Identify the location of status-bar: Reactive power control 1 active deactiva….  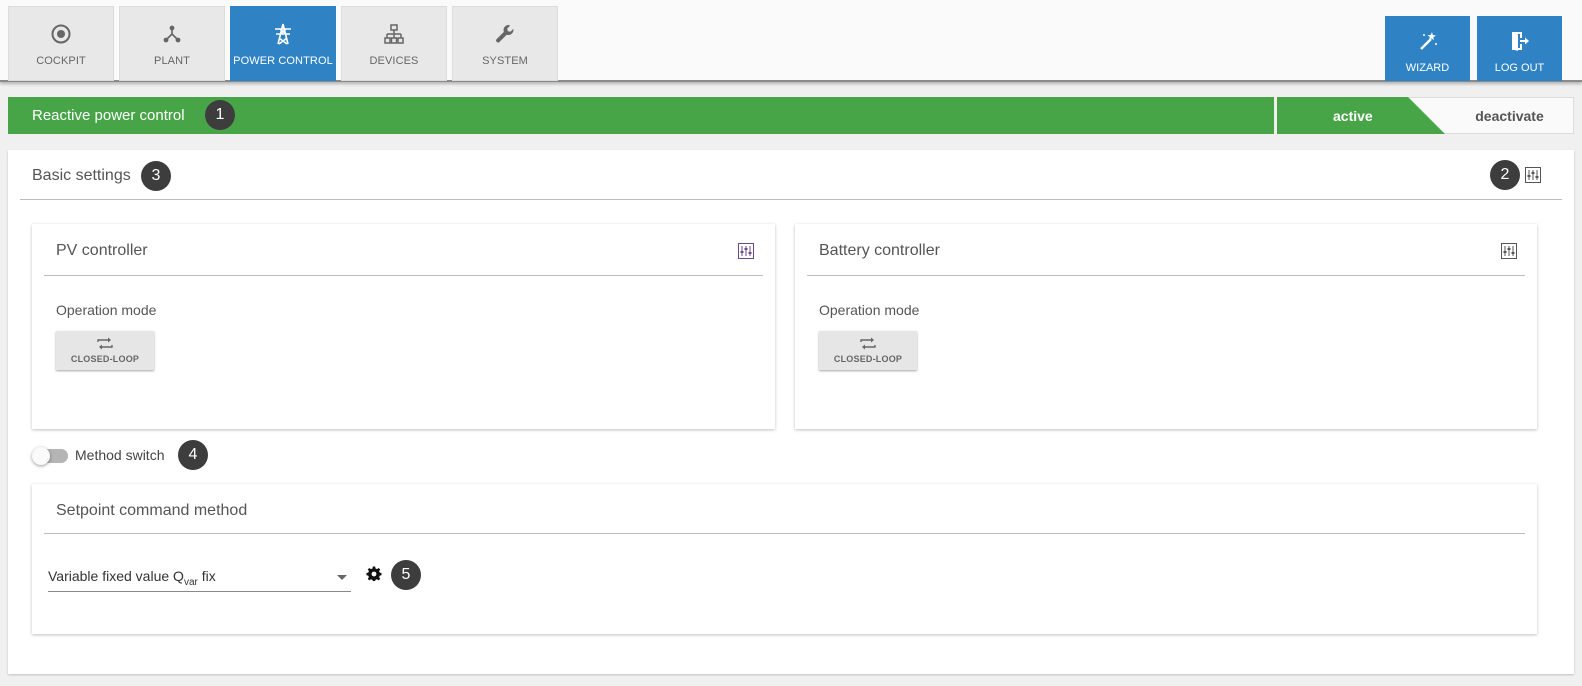
(791, 115).